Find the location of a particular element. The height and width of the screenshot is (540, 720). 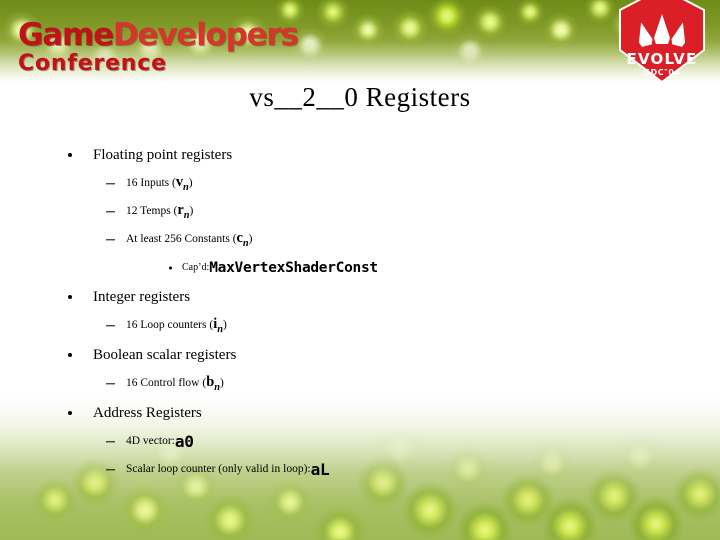

evolve-logo: EVOLVE GDC‶04 is located at coordinates (662, 44).